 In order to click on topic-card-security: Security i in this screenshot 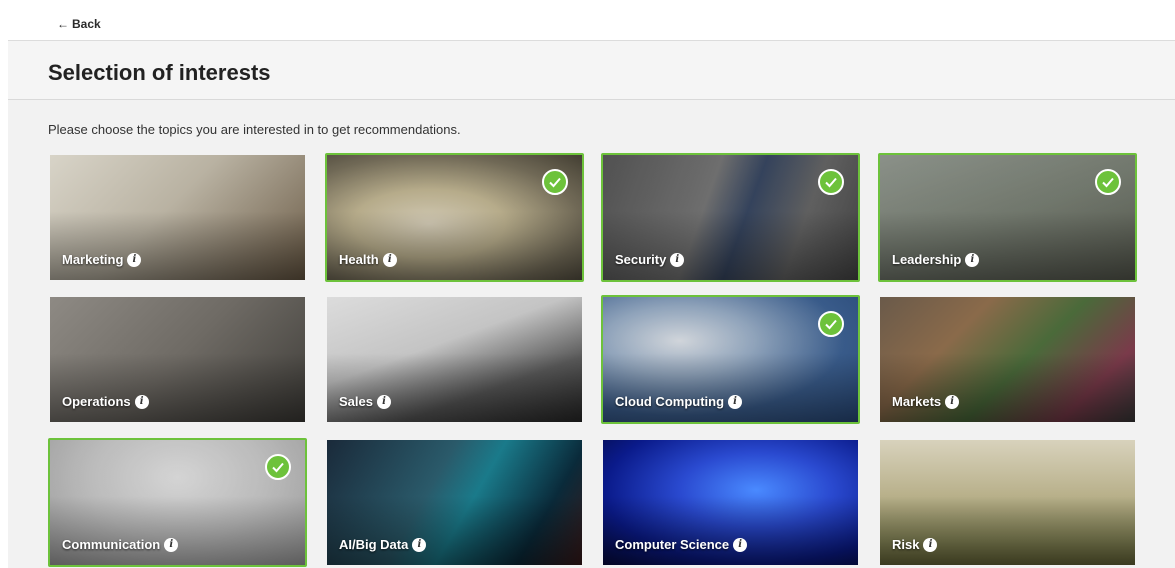, I will do `click(730, 217)`.